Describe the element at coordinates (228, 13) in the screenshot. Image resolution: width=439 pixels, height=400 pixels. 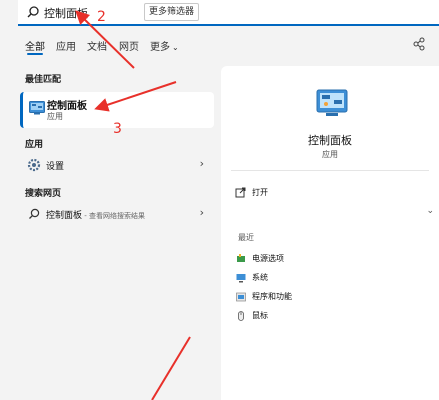
I see `search-box: 控制面板 更多筛选器` at that location.